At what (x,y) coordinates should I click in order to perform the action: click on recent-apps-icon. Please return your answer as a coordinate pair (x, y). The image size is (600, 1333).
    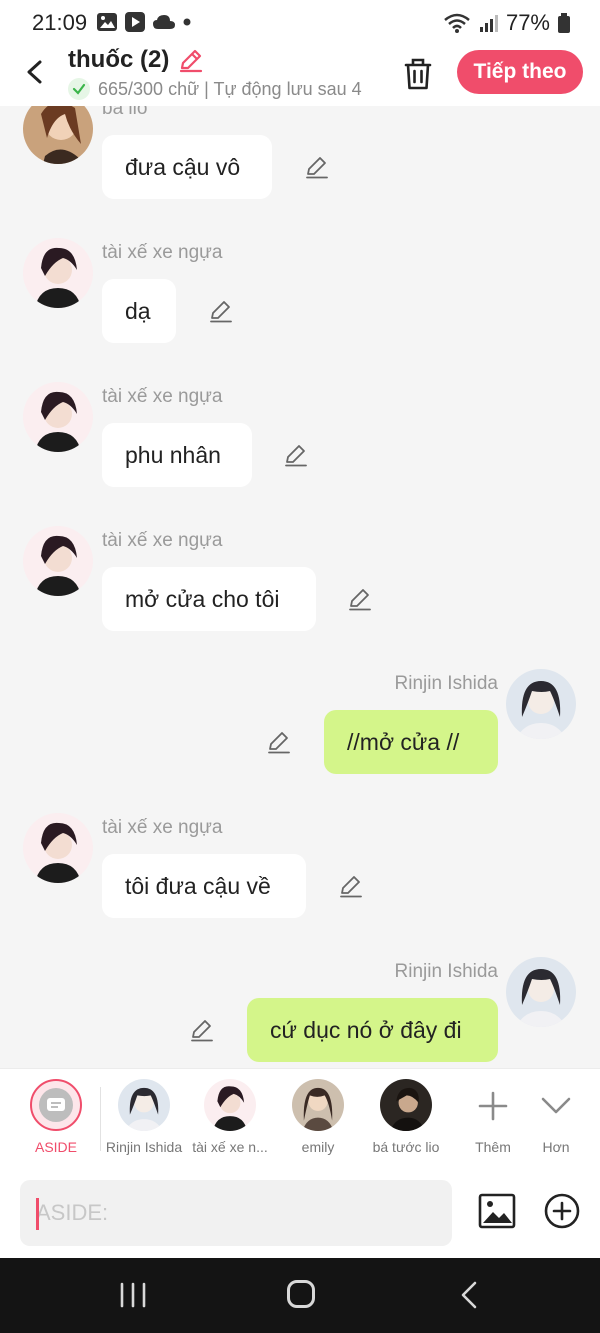
    Looking at the image, I should click on (133, 1295).